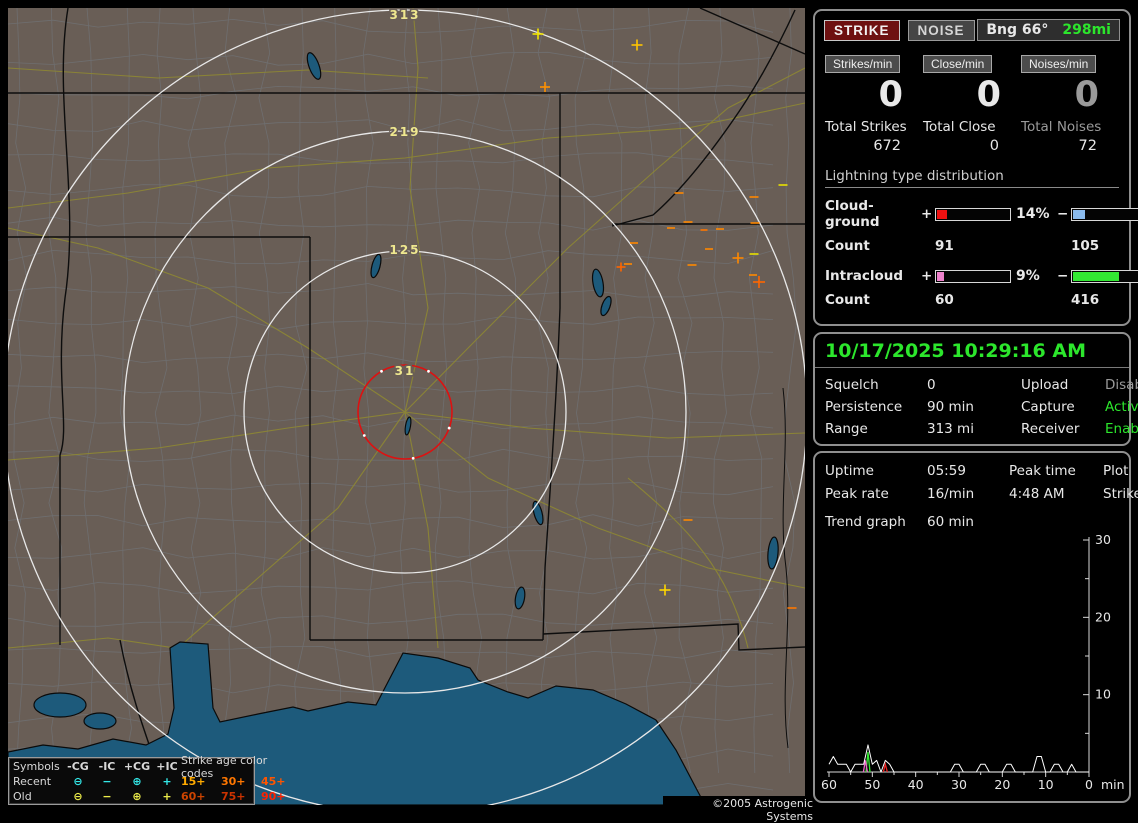 The height and width of the screenshot is (823, 1138). What do you see at coordinates (167, 766) in the screenshot?
I see `legend-header-pos-ic: +IC` at bounding box center [167, 766].